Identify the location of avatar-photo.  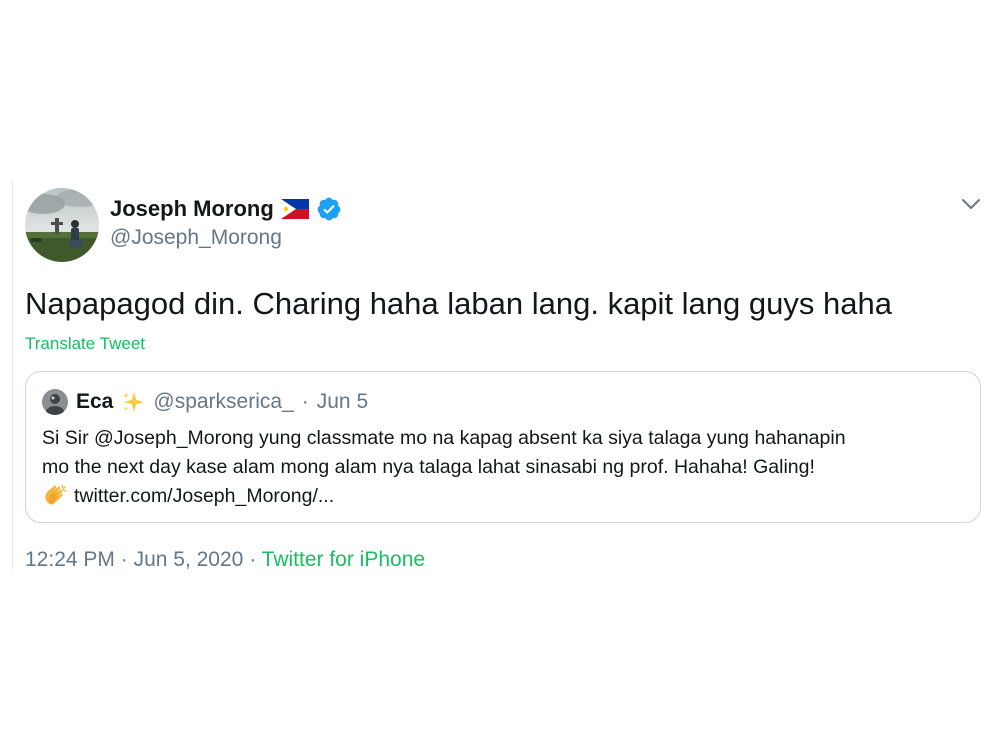
(62, 225).